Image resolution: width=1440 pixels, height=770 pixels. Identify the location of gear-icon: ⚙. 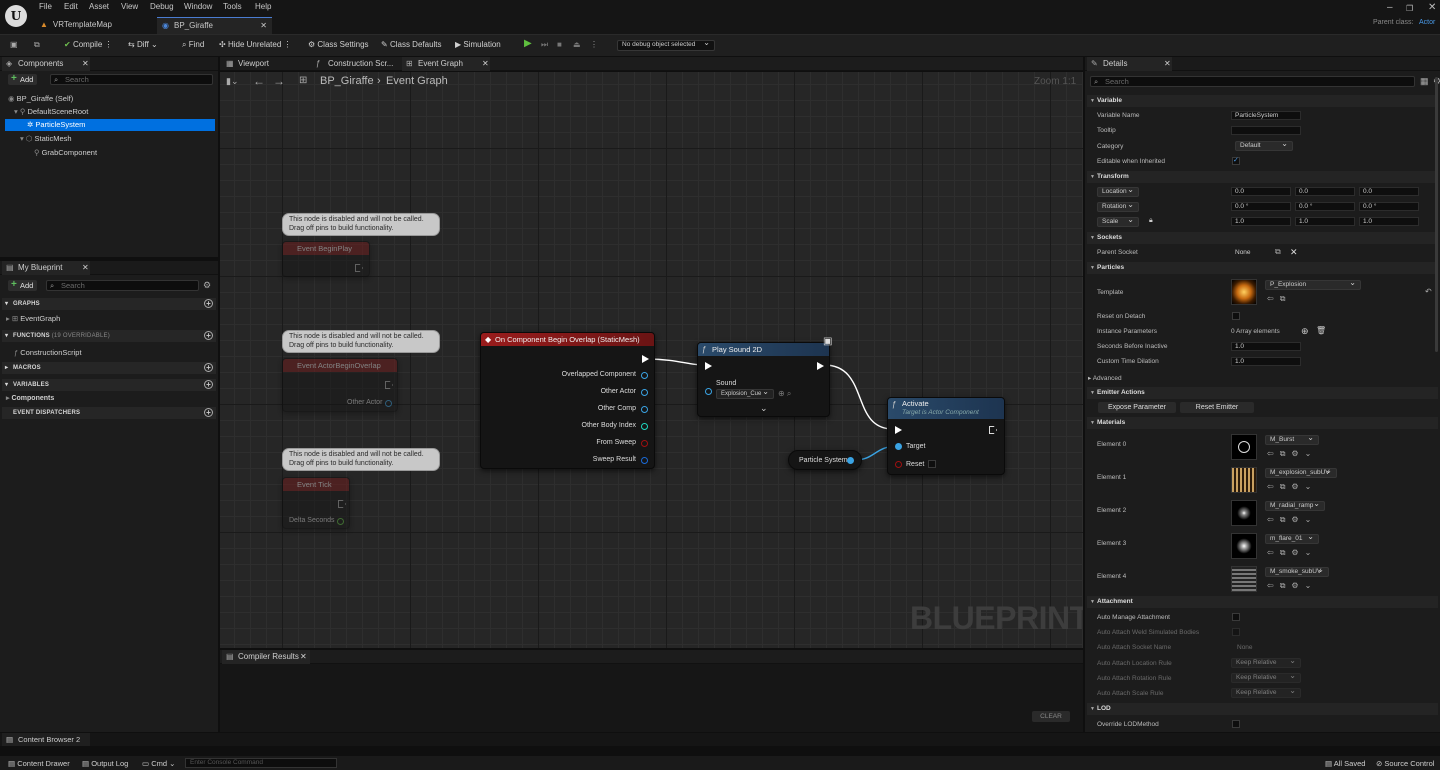
(207, 285).